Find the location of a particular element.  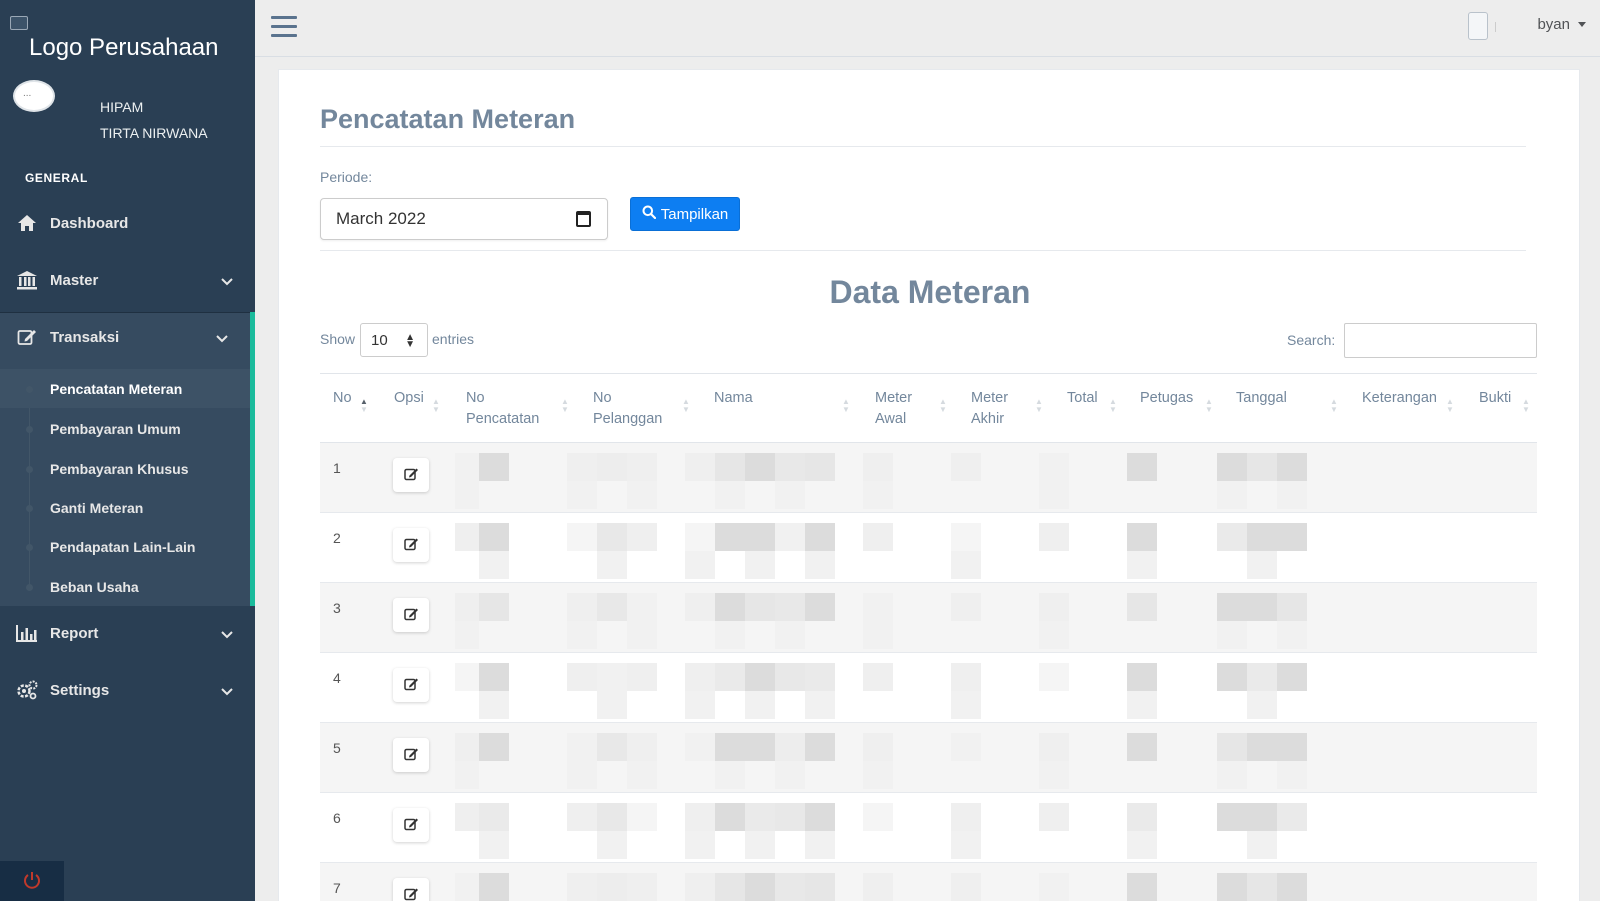

search-input is located at coordinates (1440, 340).